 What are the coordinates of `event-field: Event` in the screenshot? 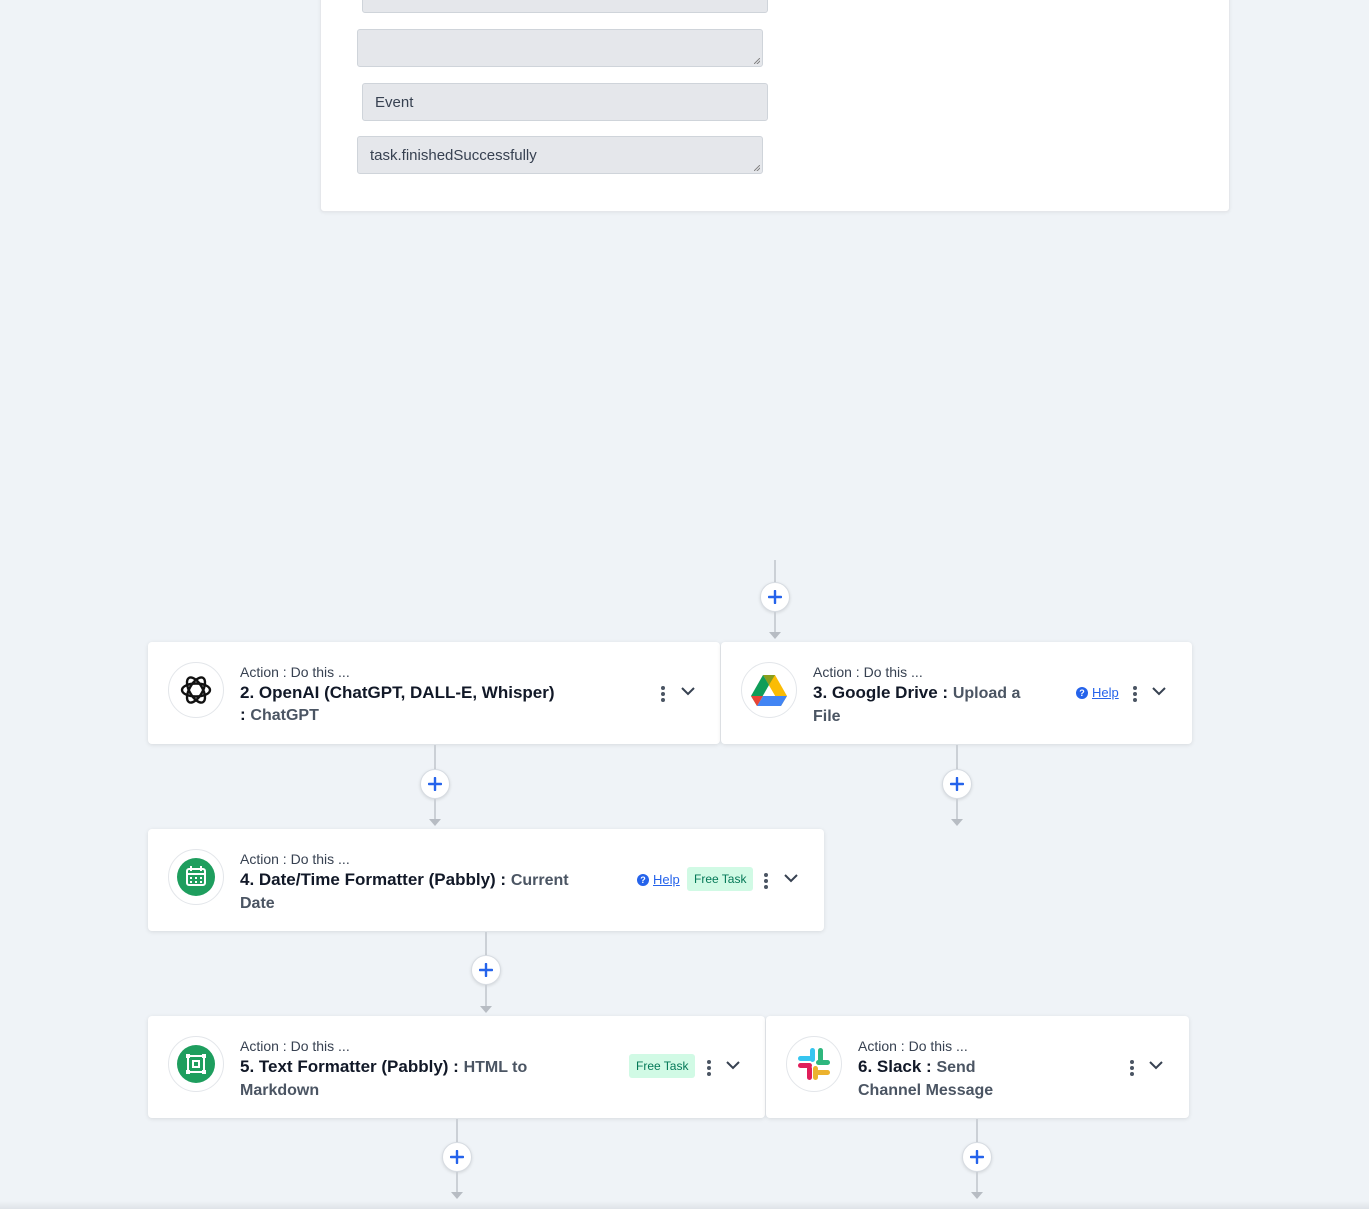 It's located at (565, 102).